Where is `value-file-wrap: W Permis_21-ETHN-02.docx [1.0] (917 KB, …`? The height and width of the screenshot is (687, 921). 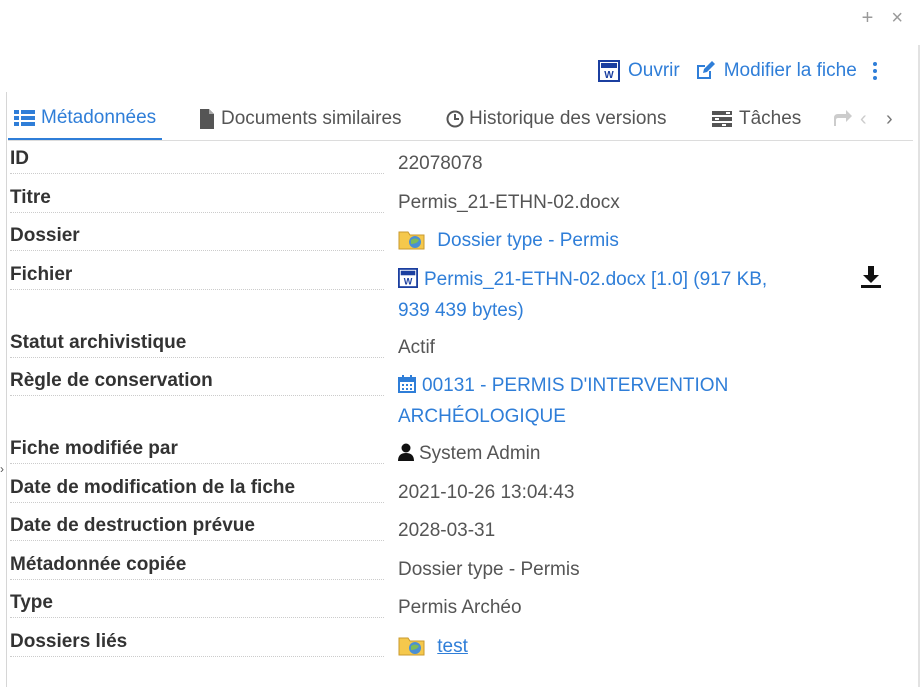 value-file-wrap: W Permis_21-ETHN-02.docx [1.0] (917 KB, … is located at coordinates (582, 293).